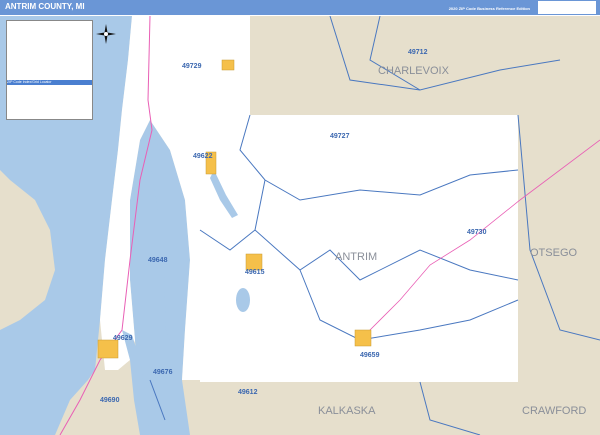 Image resolution: width=600 pixels, height=435 pixels. Describe the element at coordinates (567, 7) in the screenshot. I see `publisher-logo` at that location.